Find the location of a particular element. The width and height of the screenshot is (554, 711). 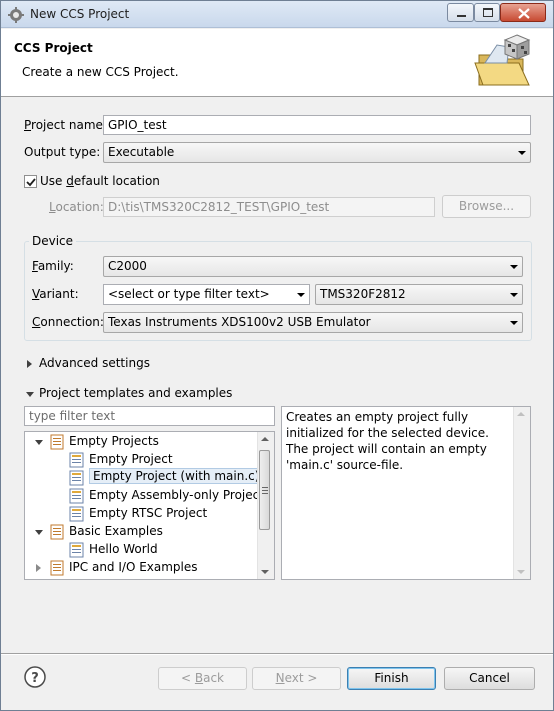

tree-item-empty-project: Empty Project is located at coordinates (142, 460).